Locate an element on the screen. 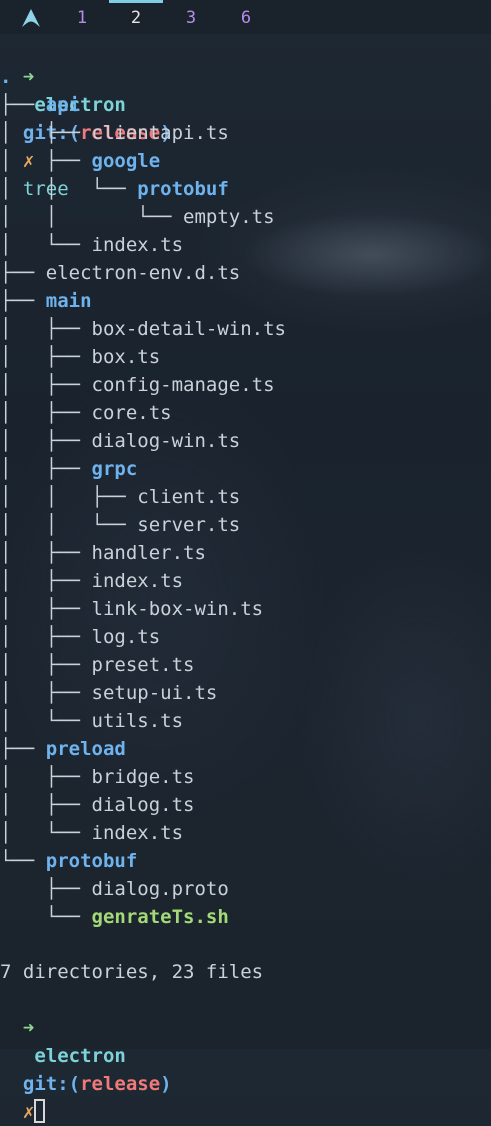 The image size is (491, 1126). prompt-git-label: git:( is located at coordinates (51, 1084).